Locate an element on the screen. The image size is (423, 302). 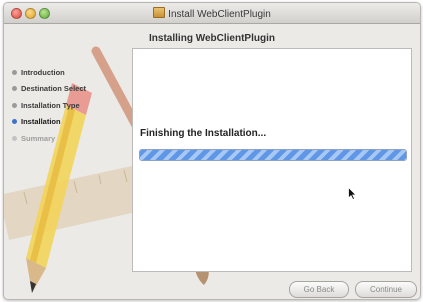
step-installation: Installation is located at coordinates (49, 122).